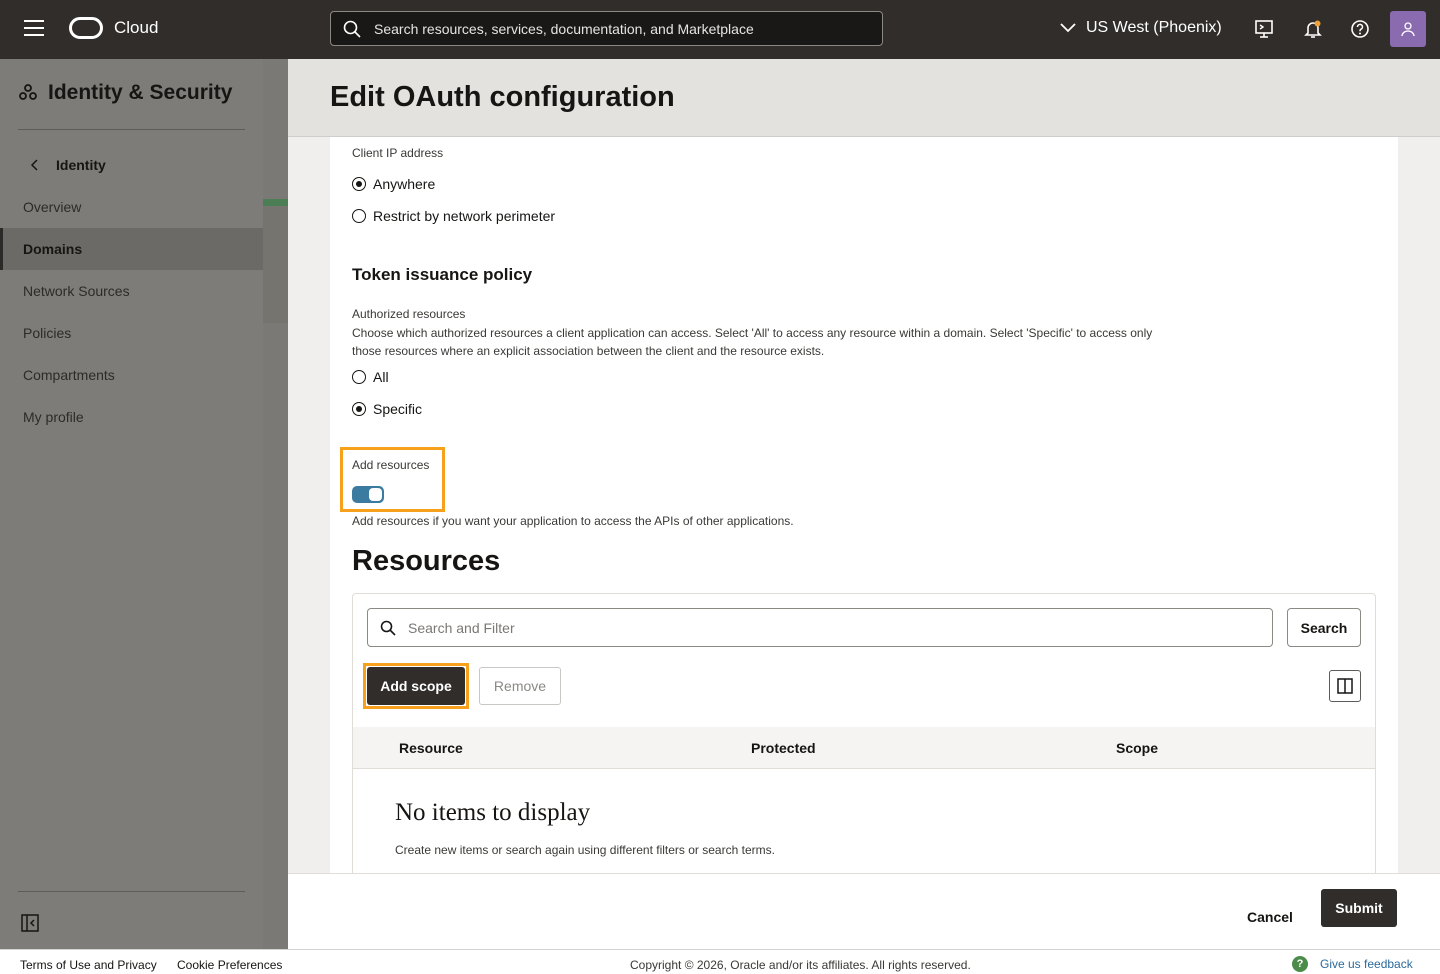 The width and height of the screenshot is (1440, 974). I want to click on client-ip-label: Client IP address, so click(398, 153).